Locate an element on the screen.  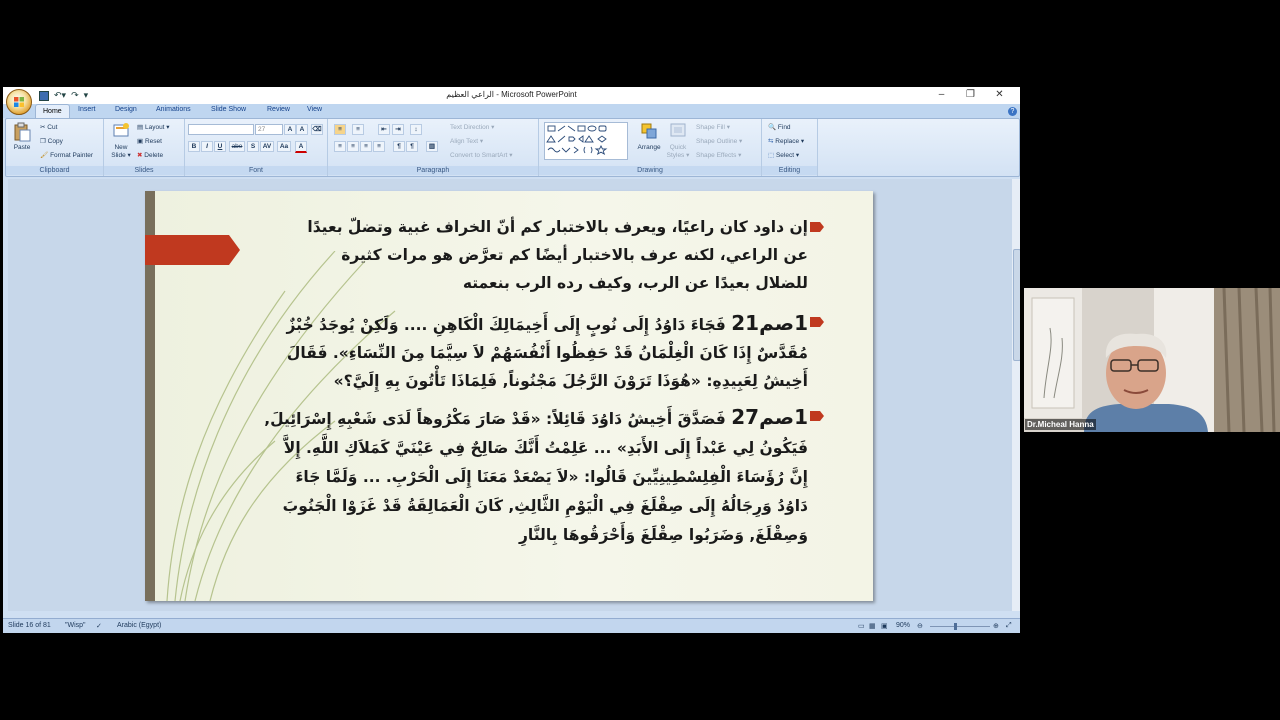
paste-button: Paste is located at coordinates (22, 136).